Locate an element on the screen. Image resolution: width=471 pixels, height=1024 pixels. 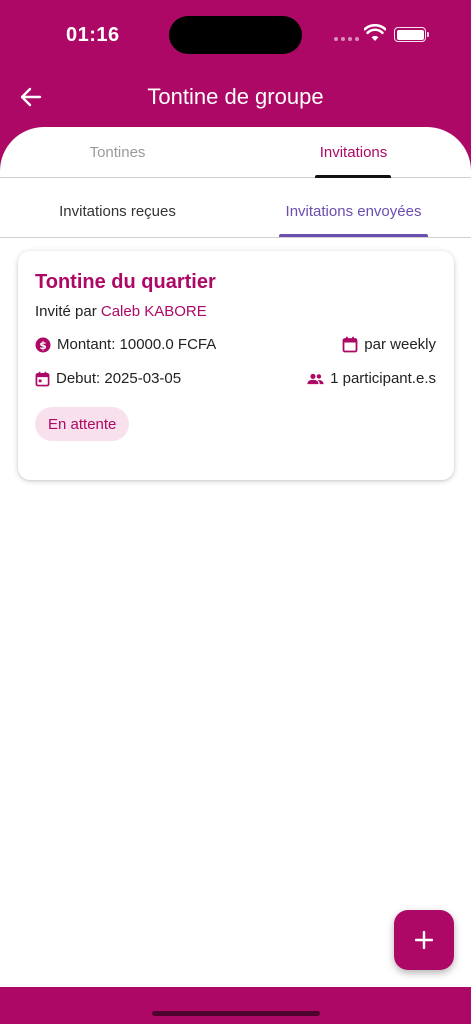
tontine-title: Tontine du quartier is located at coordinates (125, 282).